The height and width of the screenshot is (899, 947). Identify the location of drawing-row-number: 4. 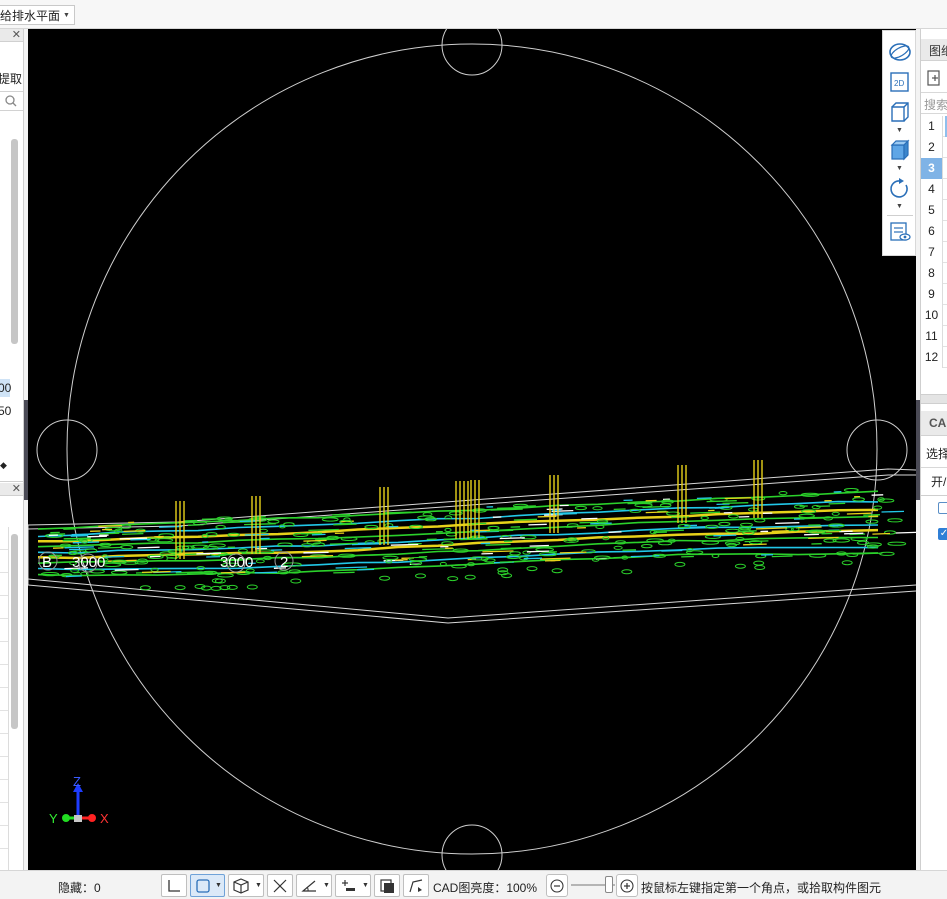
(932, 189).